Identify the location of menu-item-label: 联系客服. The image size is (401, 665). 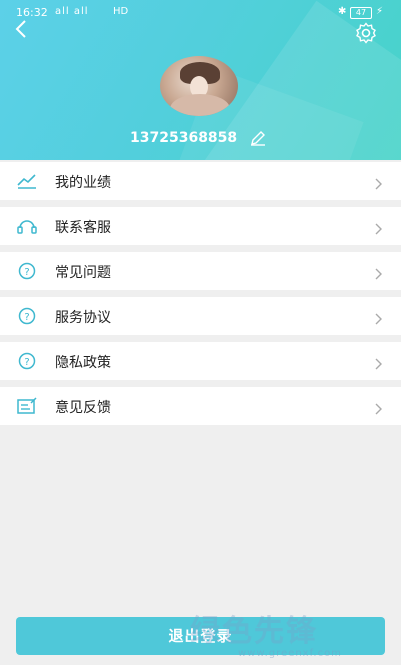
(83, 228).